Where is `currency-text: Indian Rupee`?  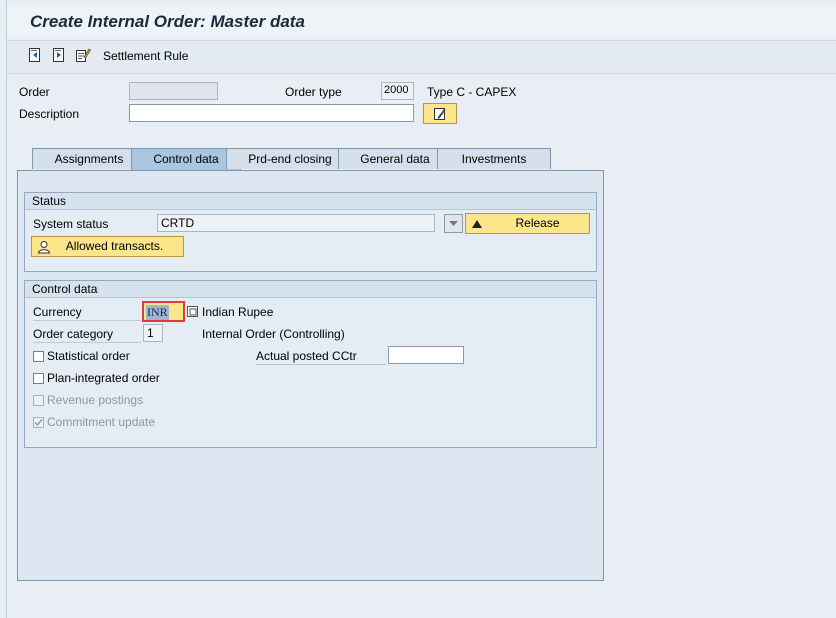 currency-text: Indian Rupee is located at coordinates (238, 312).